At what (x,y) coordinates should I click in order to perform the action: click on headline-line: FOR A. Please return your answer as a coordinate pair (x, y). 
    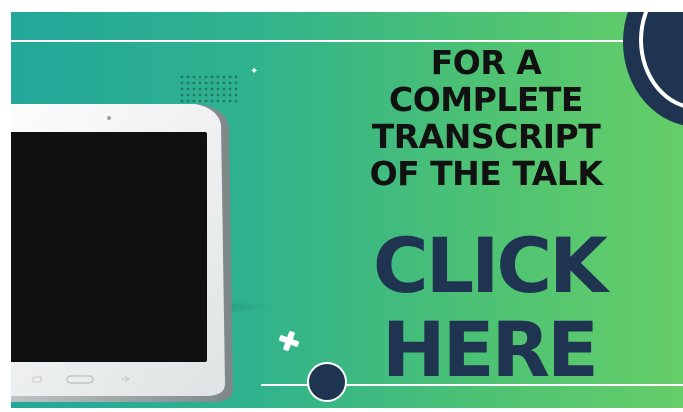
    Looking at the image, I should click on (486, 62).